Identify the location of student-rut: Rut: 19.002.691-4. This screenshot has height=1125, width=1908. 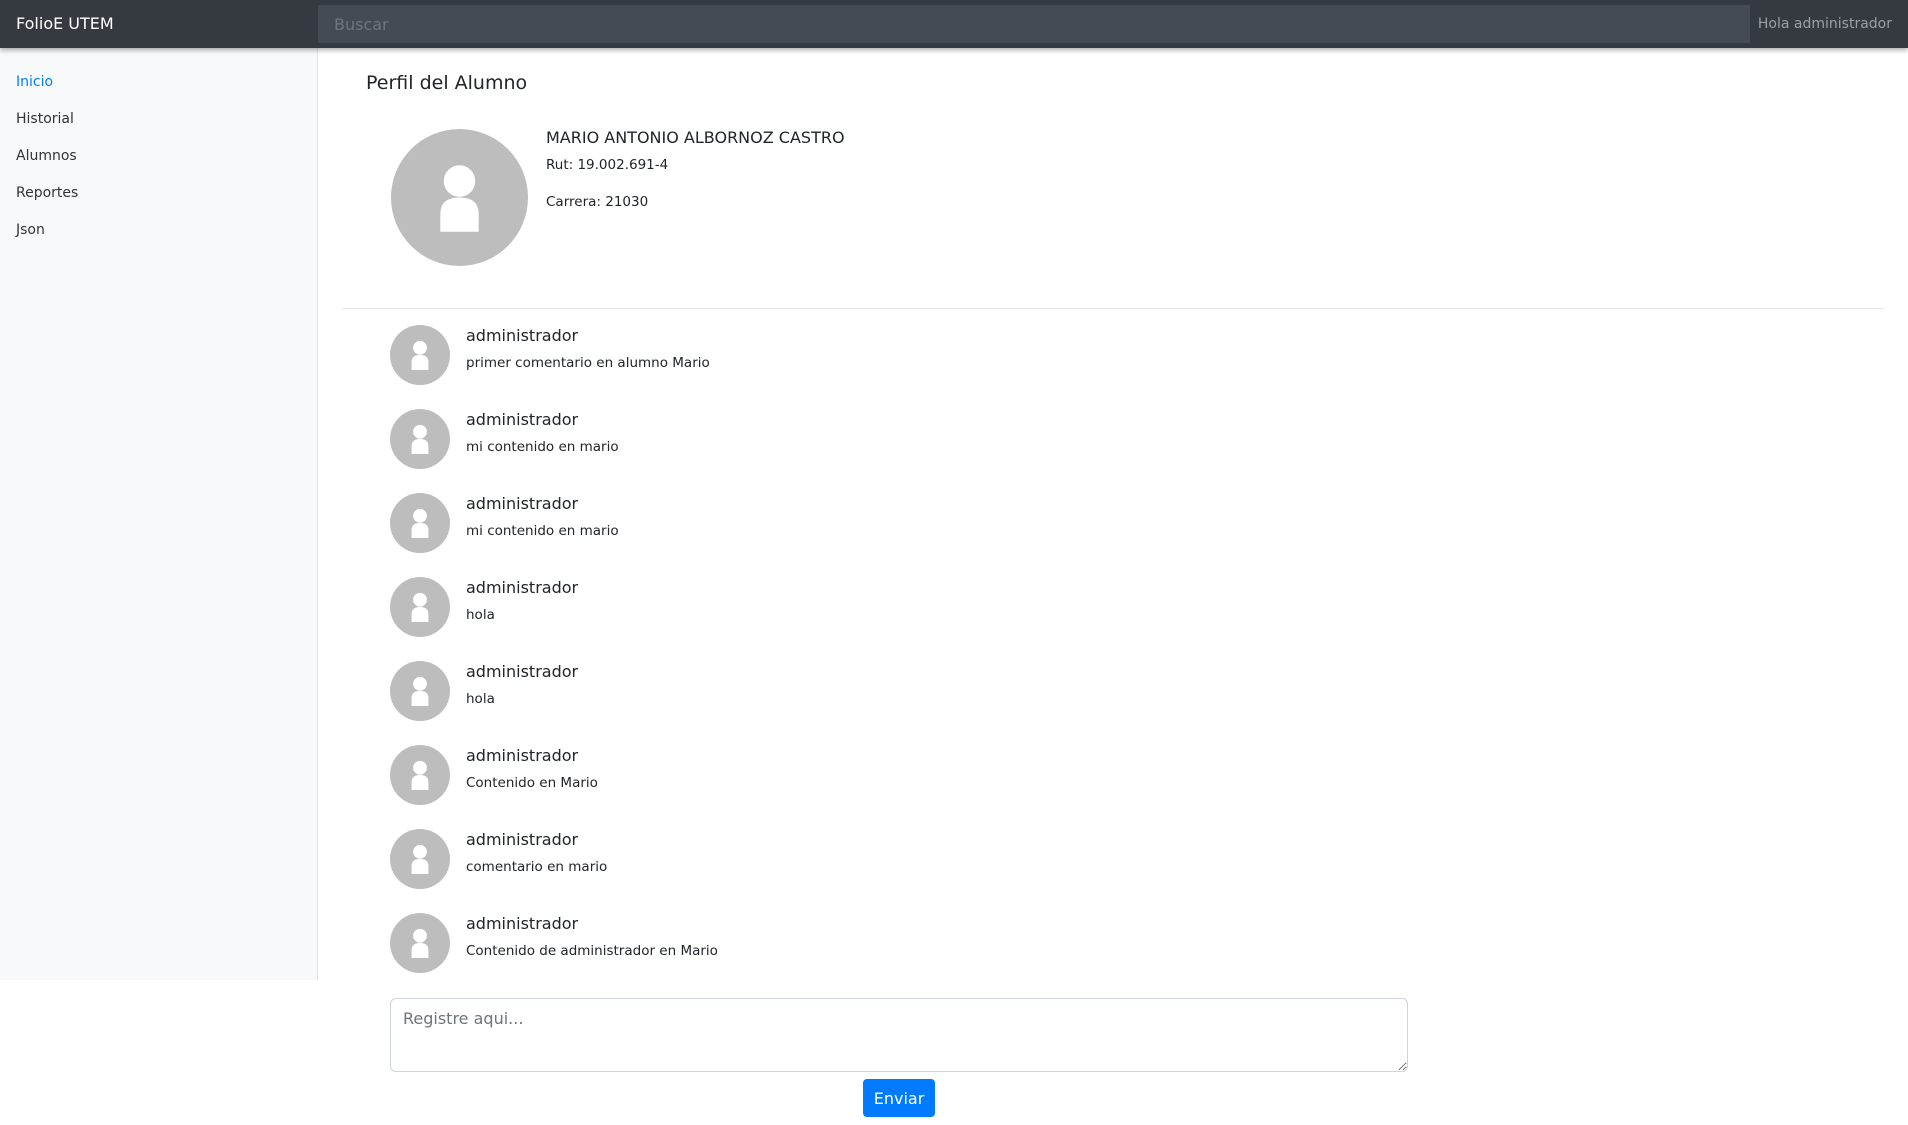
(607, 165).